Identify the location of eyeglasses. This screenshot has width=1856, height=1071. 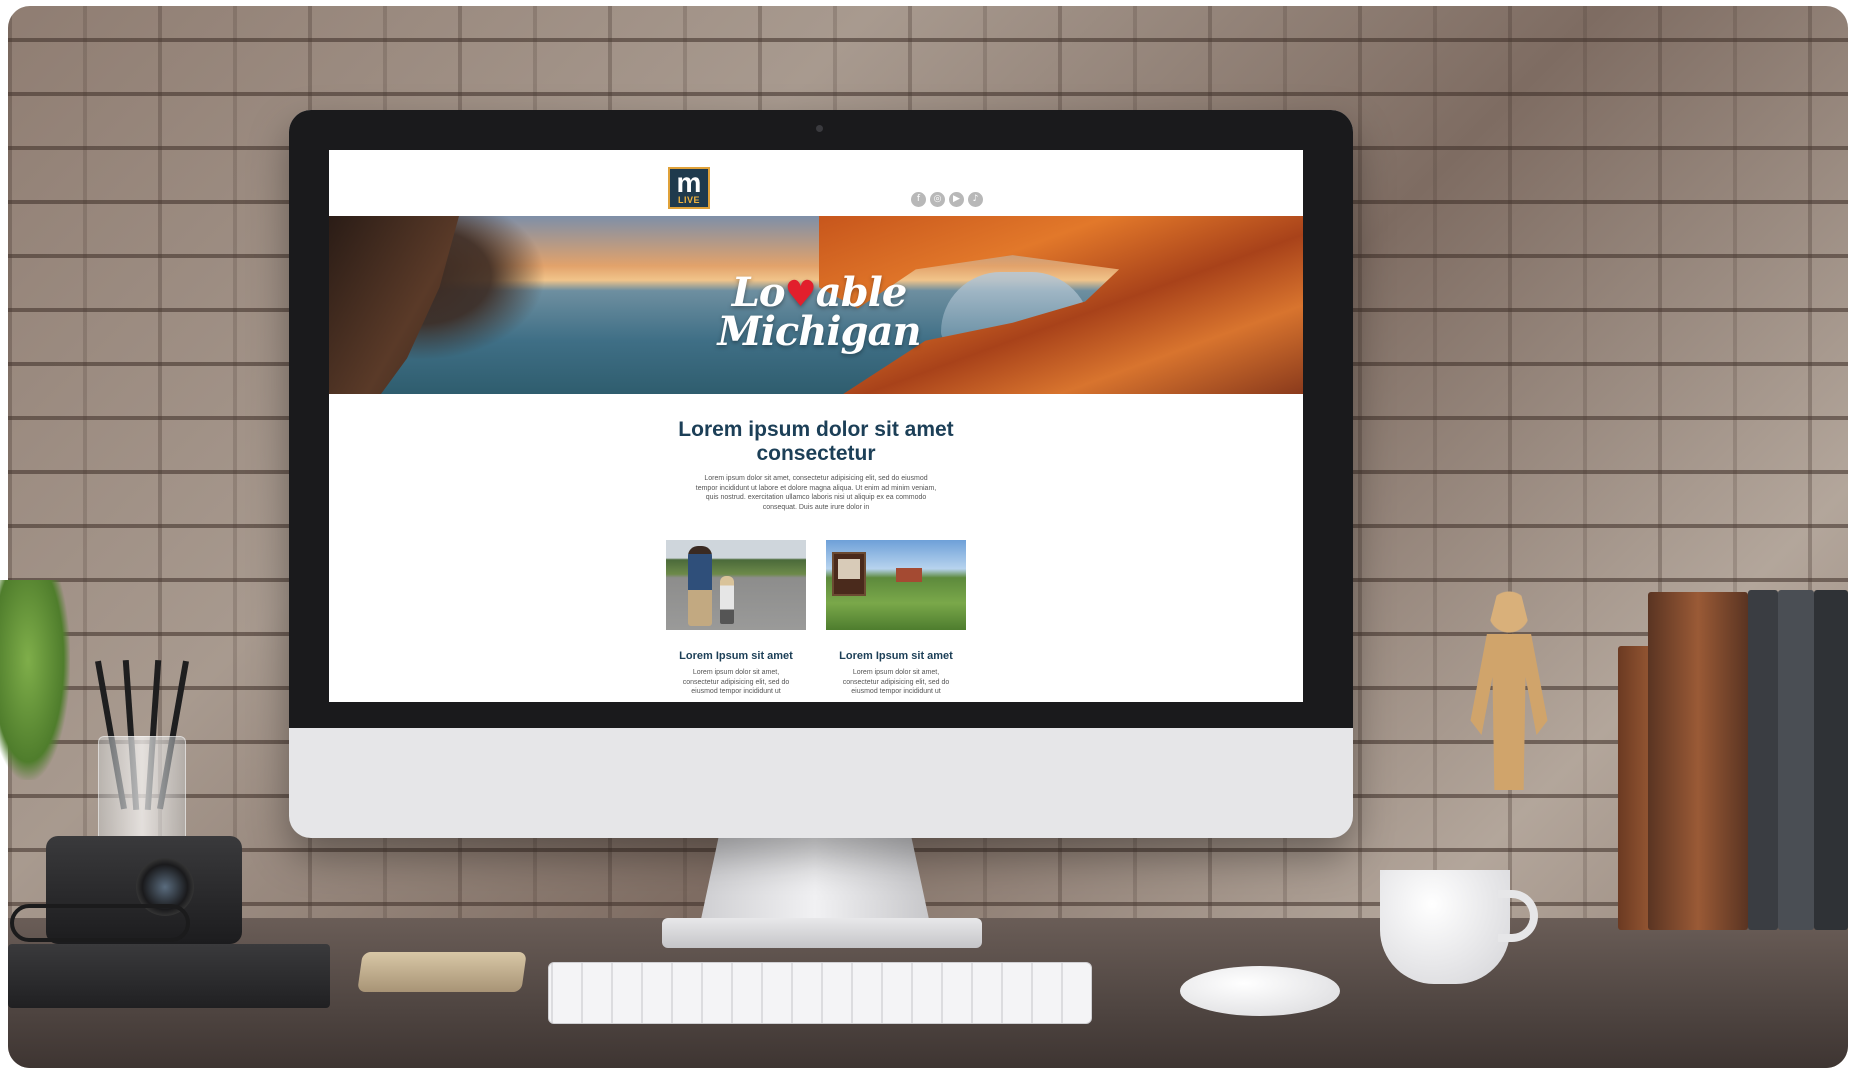
(100, 923).